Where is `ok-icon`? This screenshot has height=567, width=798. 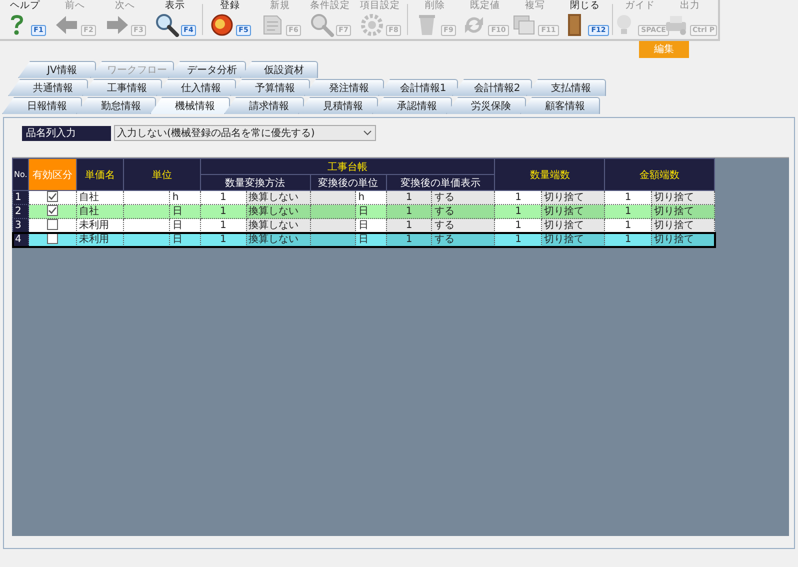 ok-icon is located at coordinates (221, 25).